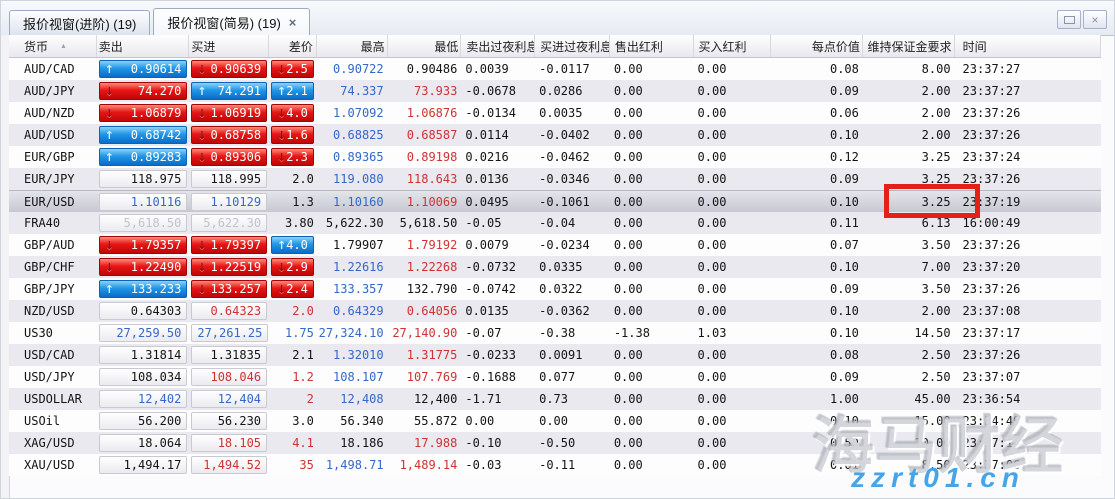 The image size is (1115, 499). What do you see at coordinates (293, 46) in the screenshot?
I see `column-header-spread: 差价` at bounding box center [293, 46].